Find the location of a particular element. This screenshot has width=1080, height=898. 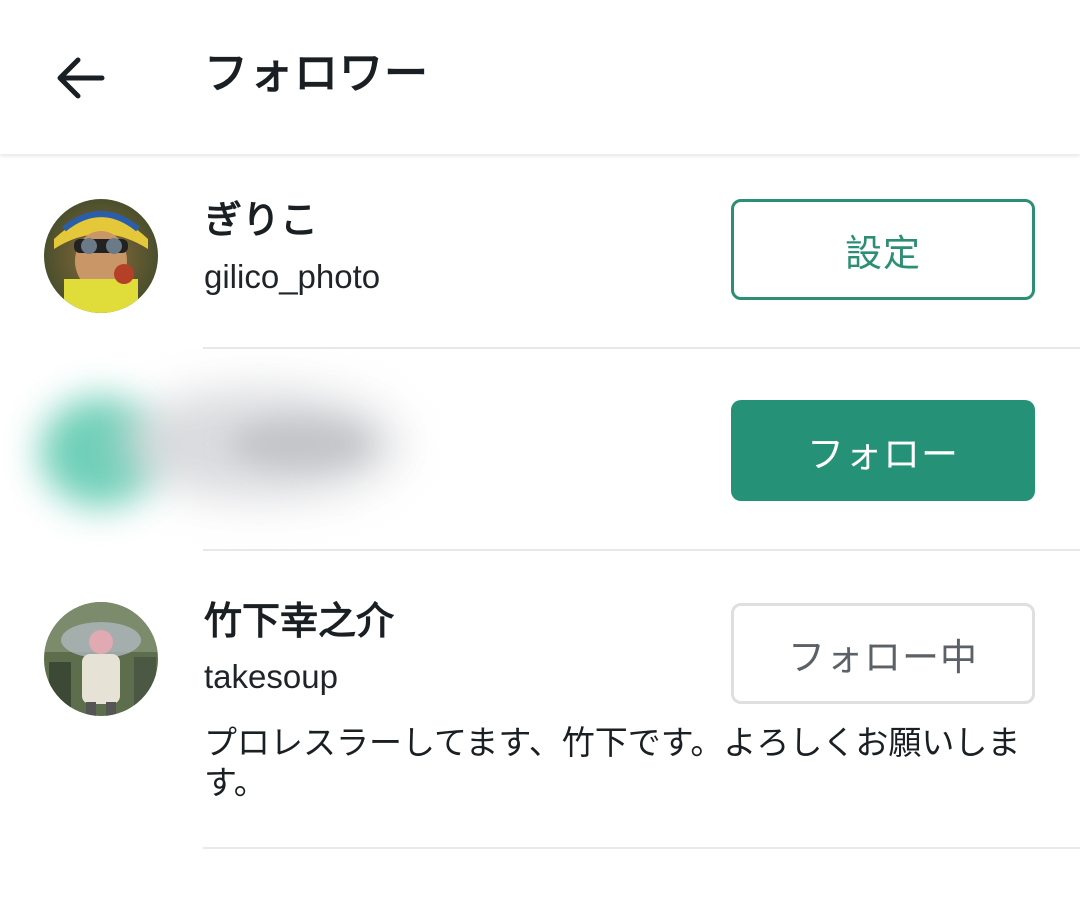

row-divider is located at coordinates (641, 848).